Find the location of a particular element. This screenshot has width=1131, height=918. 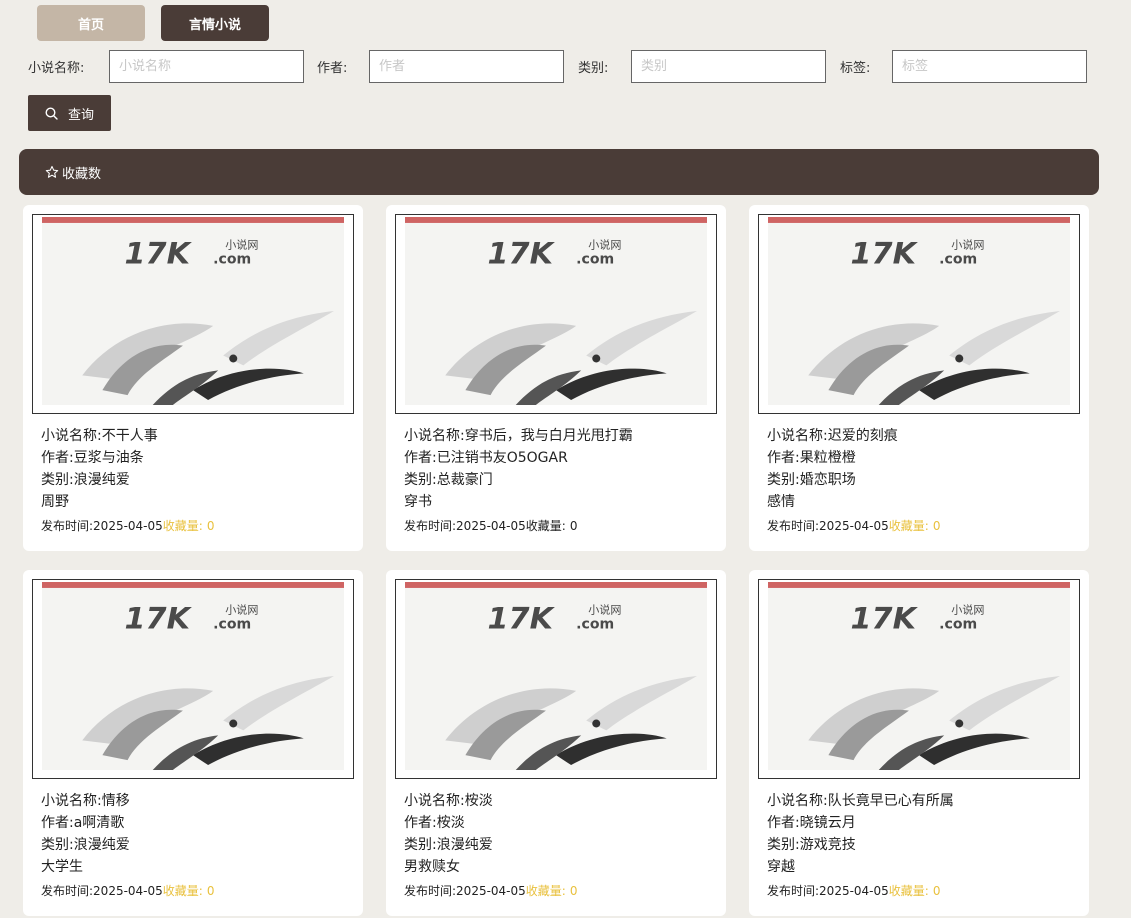

novel-tag: 穿书 is located at coordinates (418, 502).